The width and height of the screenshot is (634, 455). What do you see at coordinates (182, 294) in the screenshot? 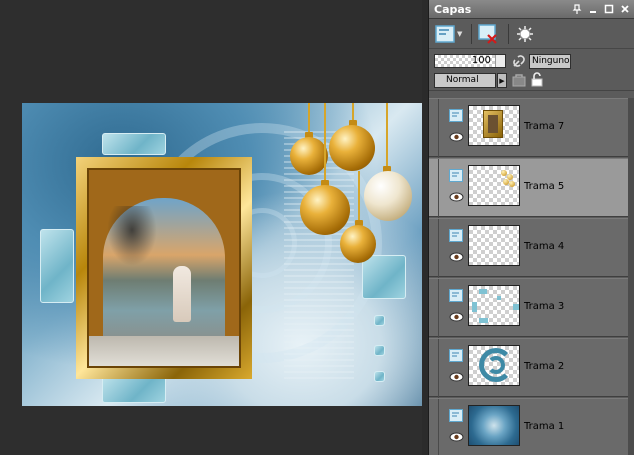
I see `white-horse` at bounding box center [182, 294].